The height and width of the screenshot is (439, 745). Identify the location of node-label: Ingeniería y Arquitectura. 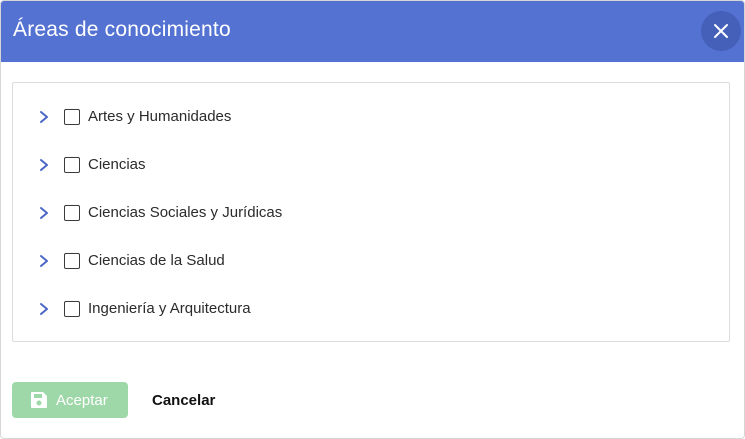
(169, 308).